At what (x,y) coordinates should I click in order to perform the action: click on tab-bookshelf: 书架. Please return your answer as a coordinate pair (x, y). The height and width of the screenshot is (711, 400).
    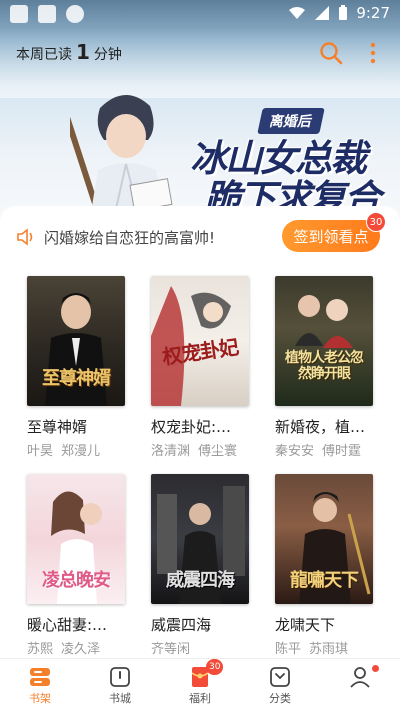
    Looking at the image, I should click on (40, 685).